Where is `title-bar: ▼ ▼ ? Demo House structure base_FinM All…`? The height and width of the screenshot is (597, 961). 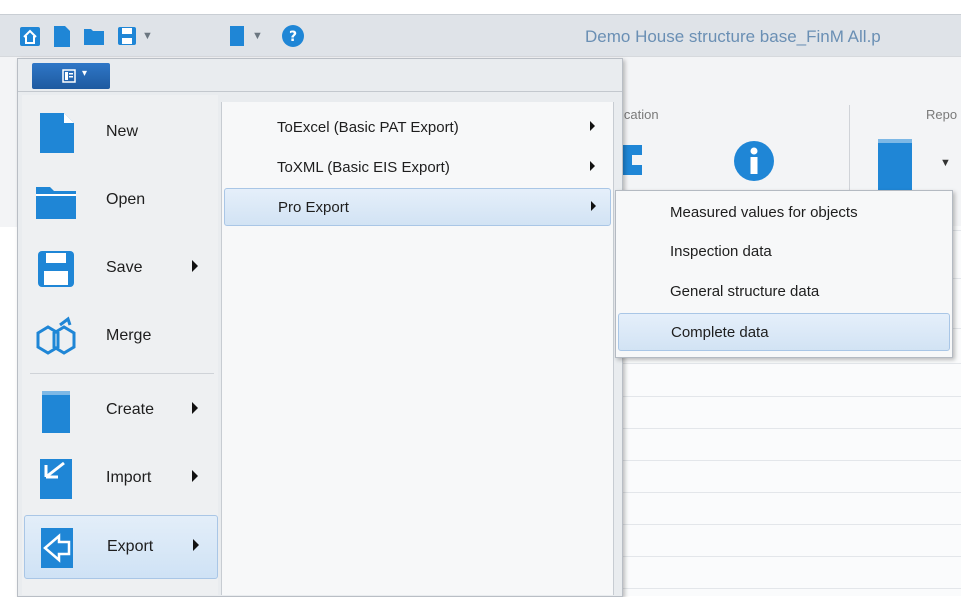
title-bar: ▼ ▼ ? Demo House structure base_FinM All… is located at coordinates (480, 35).